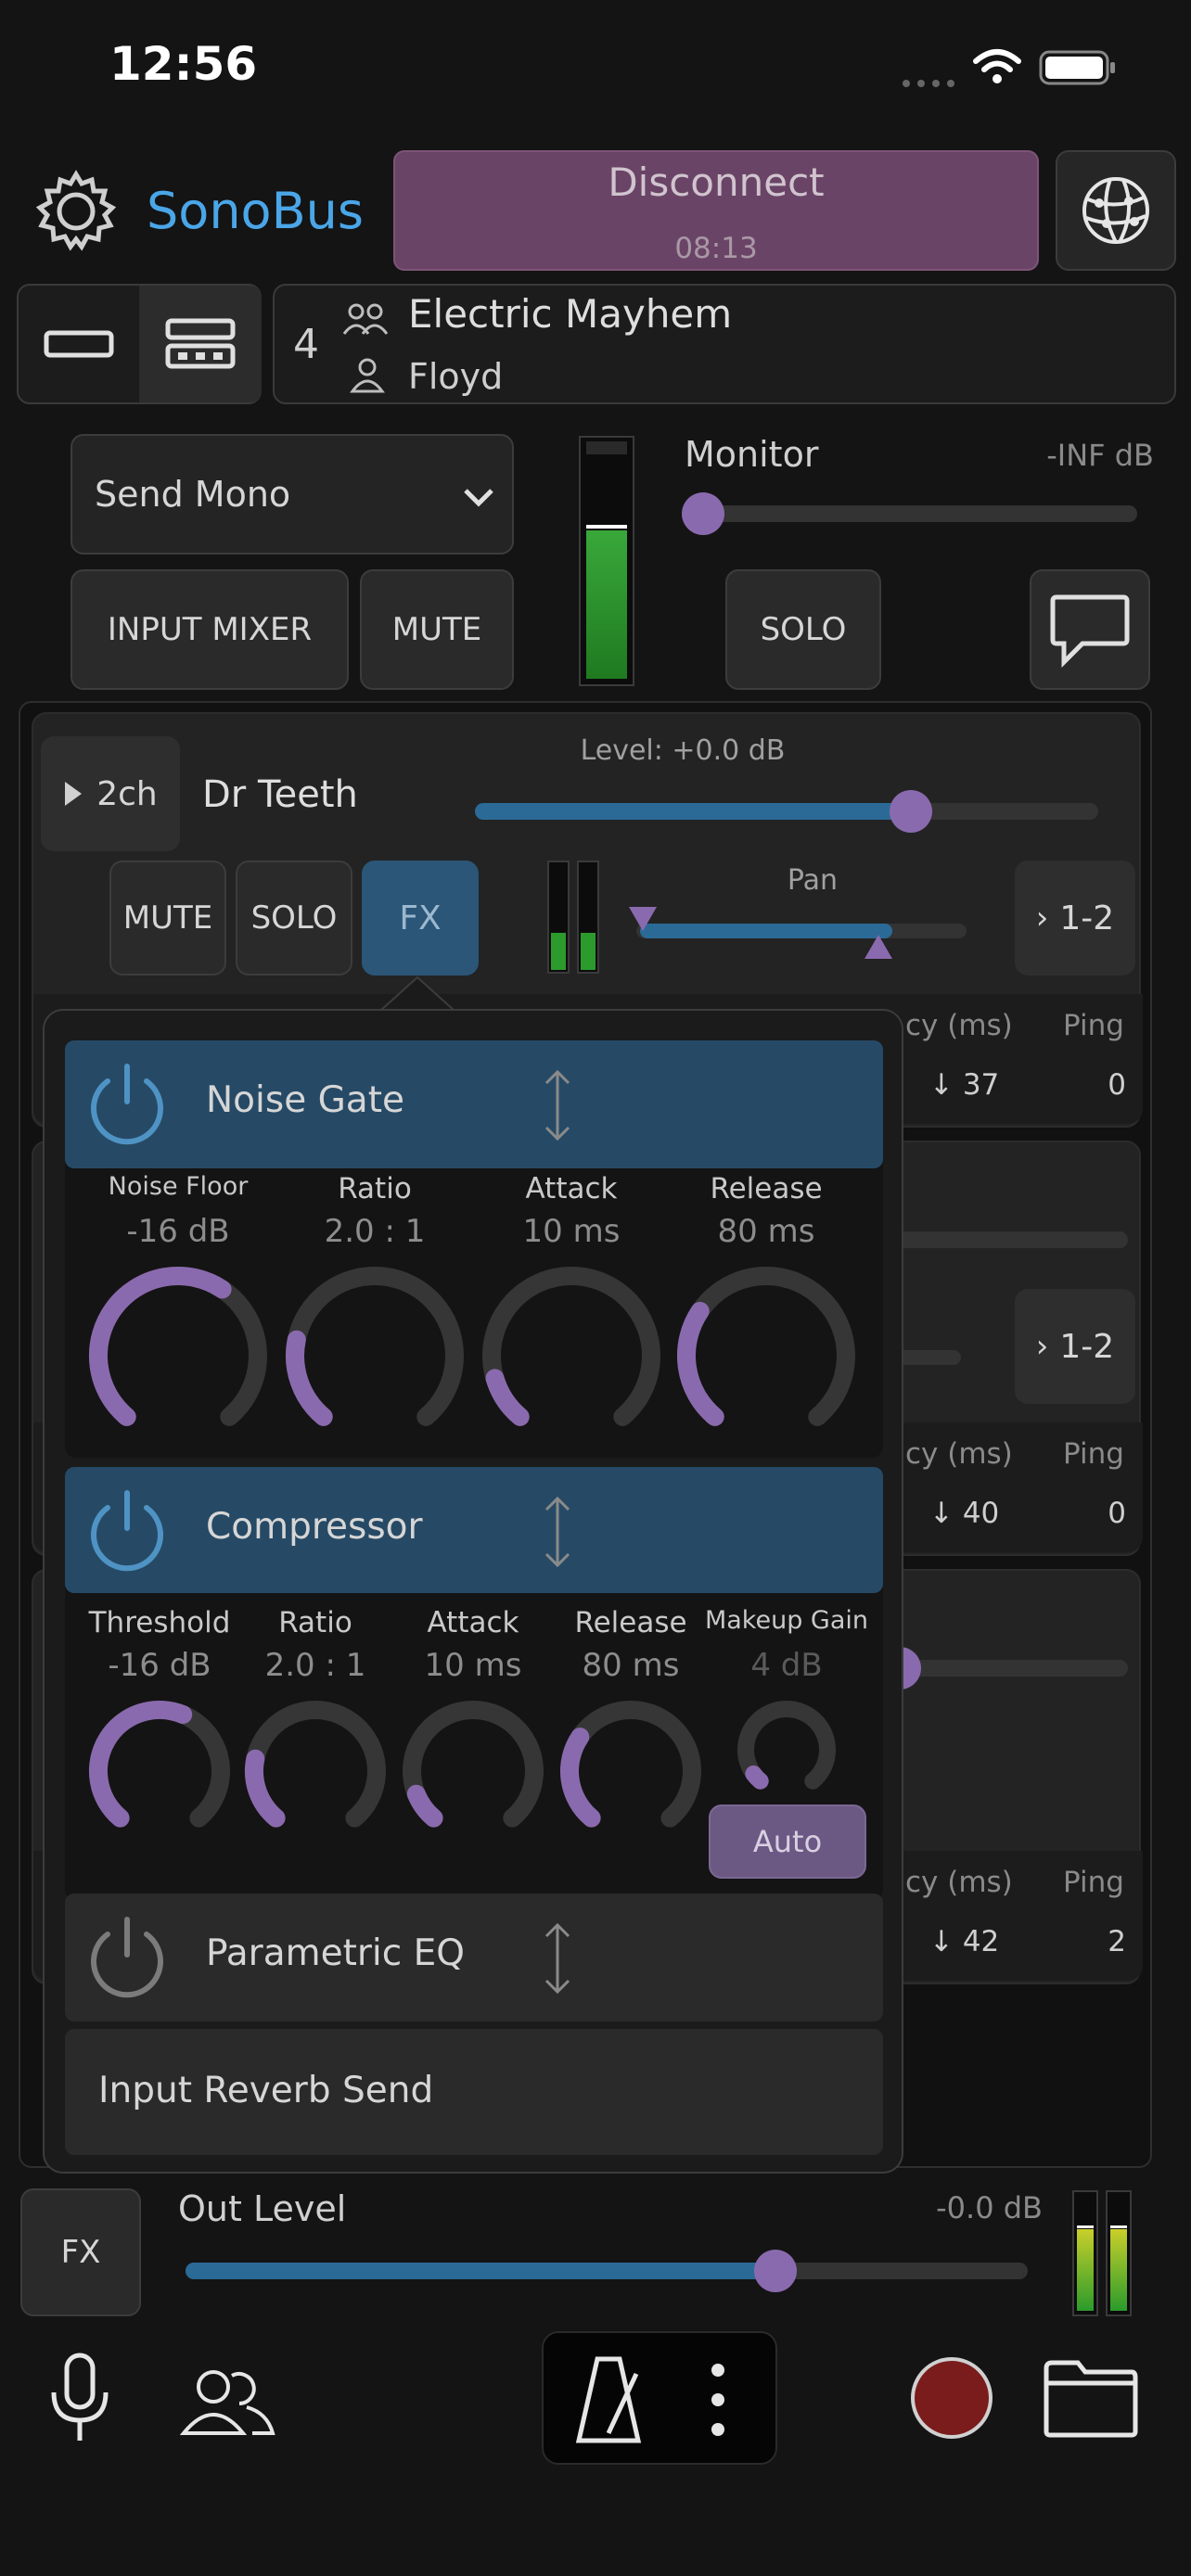 The width and height of the screenshot is (1191, 2576). I want to click on more-options-button, so click(718, 2399).